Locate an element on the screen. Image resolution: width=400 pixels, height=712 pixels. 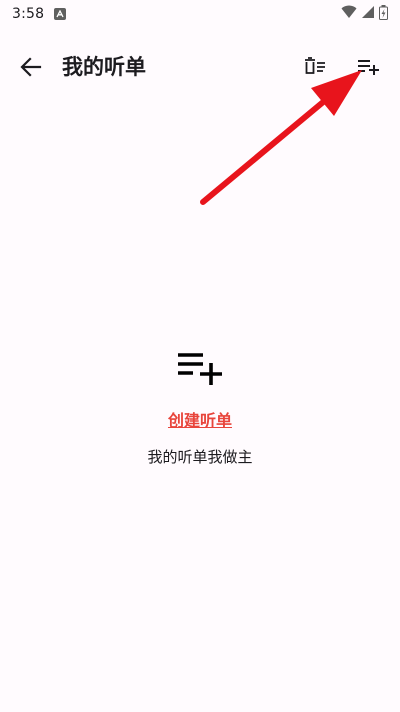
signal-icon is located at coordinates (368, 14).